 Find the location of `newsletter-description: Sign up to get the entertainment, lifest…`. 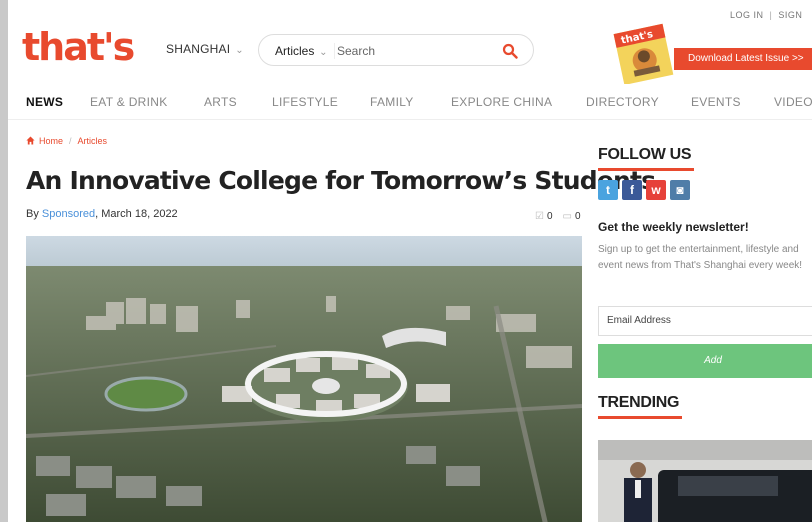

newsletter-description: Sign up to get the entertainment, lifest… is located at coordinates (700, 257).